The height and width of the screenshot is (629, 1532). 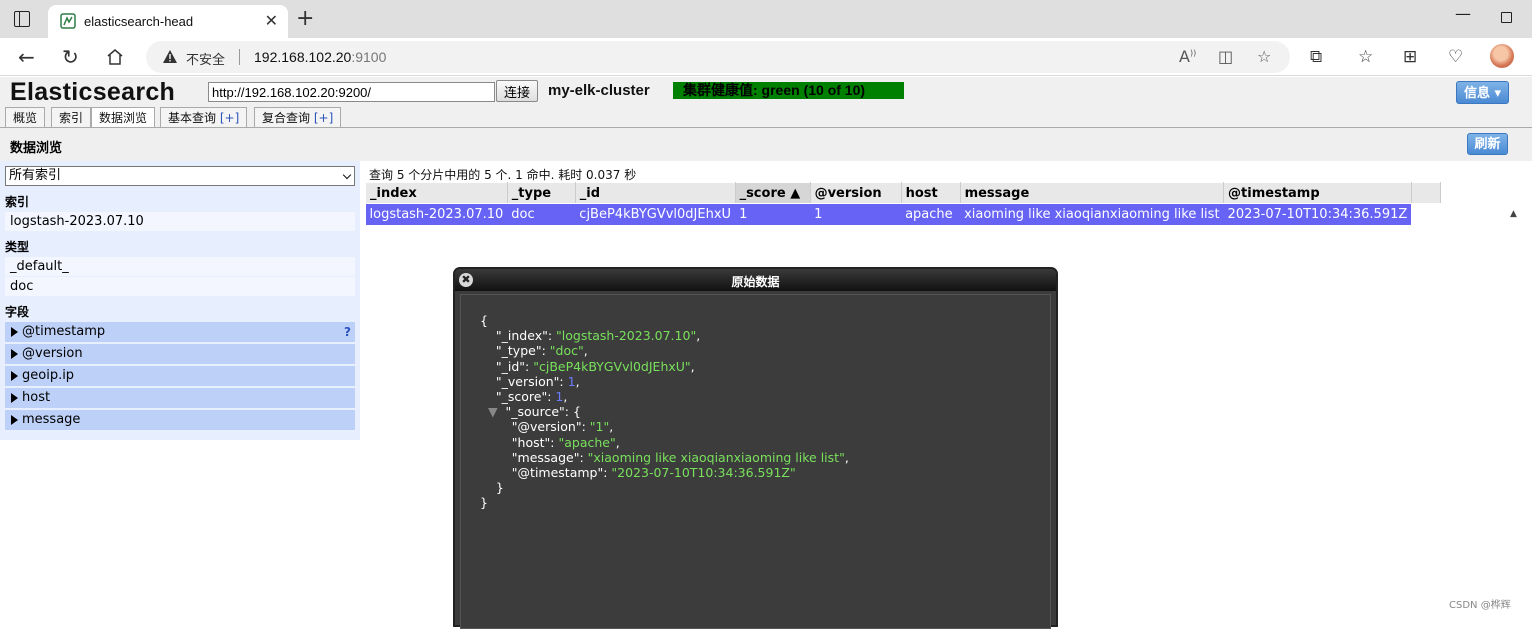 I want to click on cluster-name: my-elk-cluster, so click(x=599, y=90).